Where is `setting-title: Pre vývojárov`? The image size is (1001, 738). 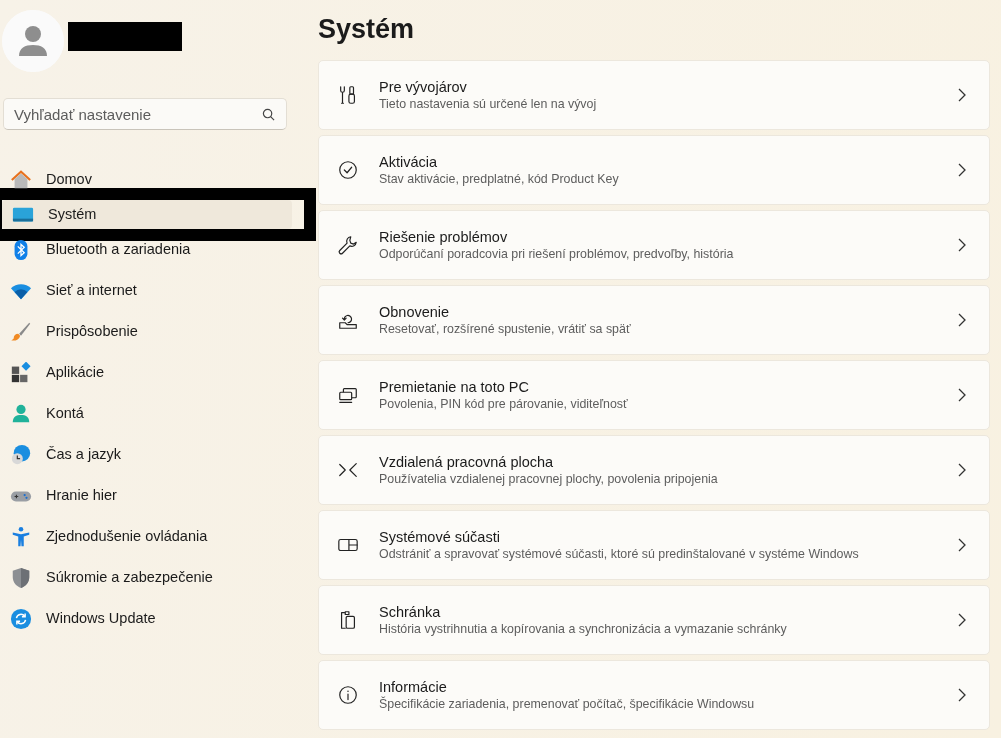
setting-title: Pre vývojárov is located at coordinates (423, 87).